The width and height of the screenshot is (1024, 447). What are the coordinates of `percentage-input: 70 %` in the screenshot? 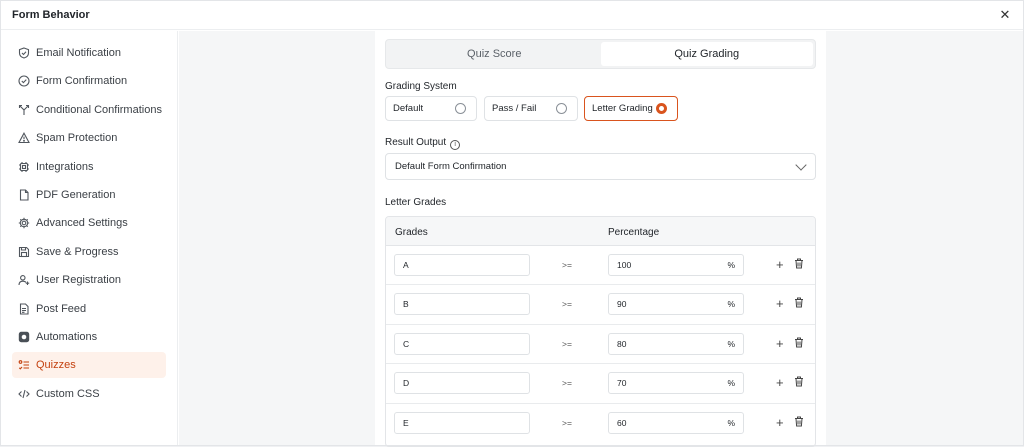 It's located at (676, 383).